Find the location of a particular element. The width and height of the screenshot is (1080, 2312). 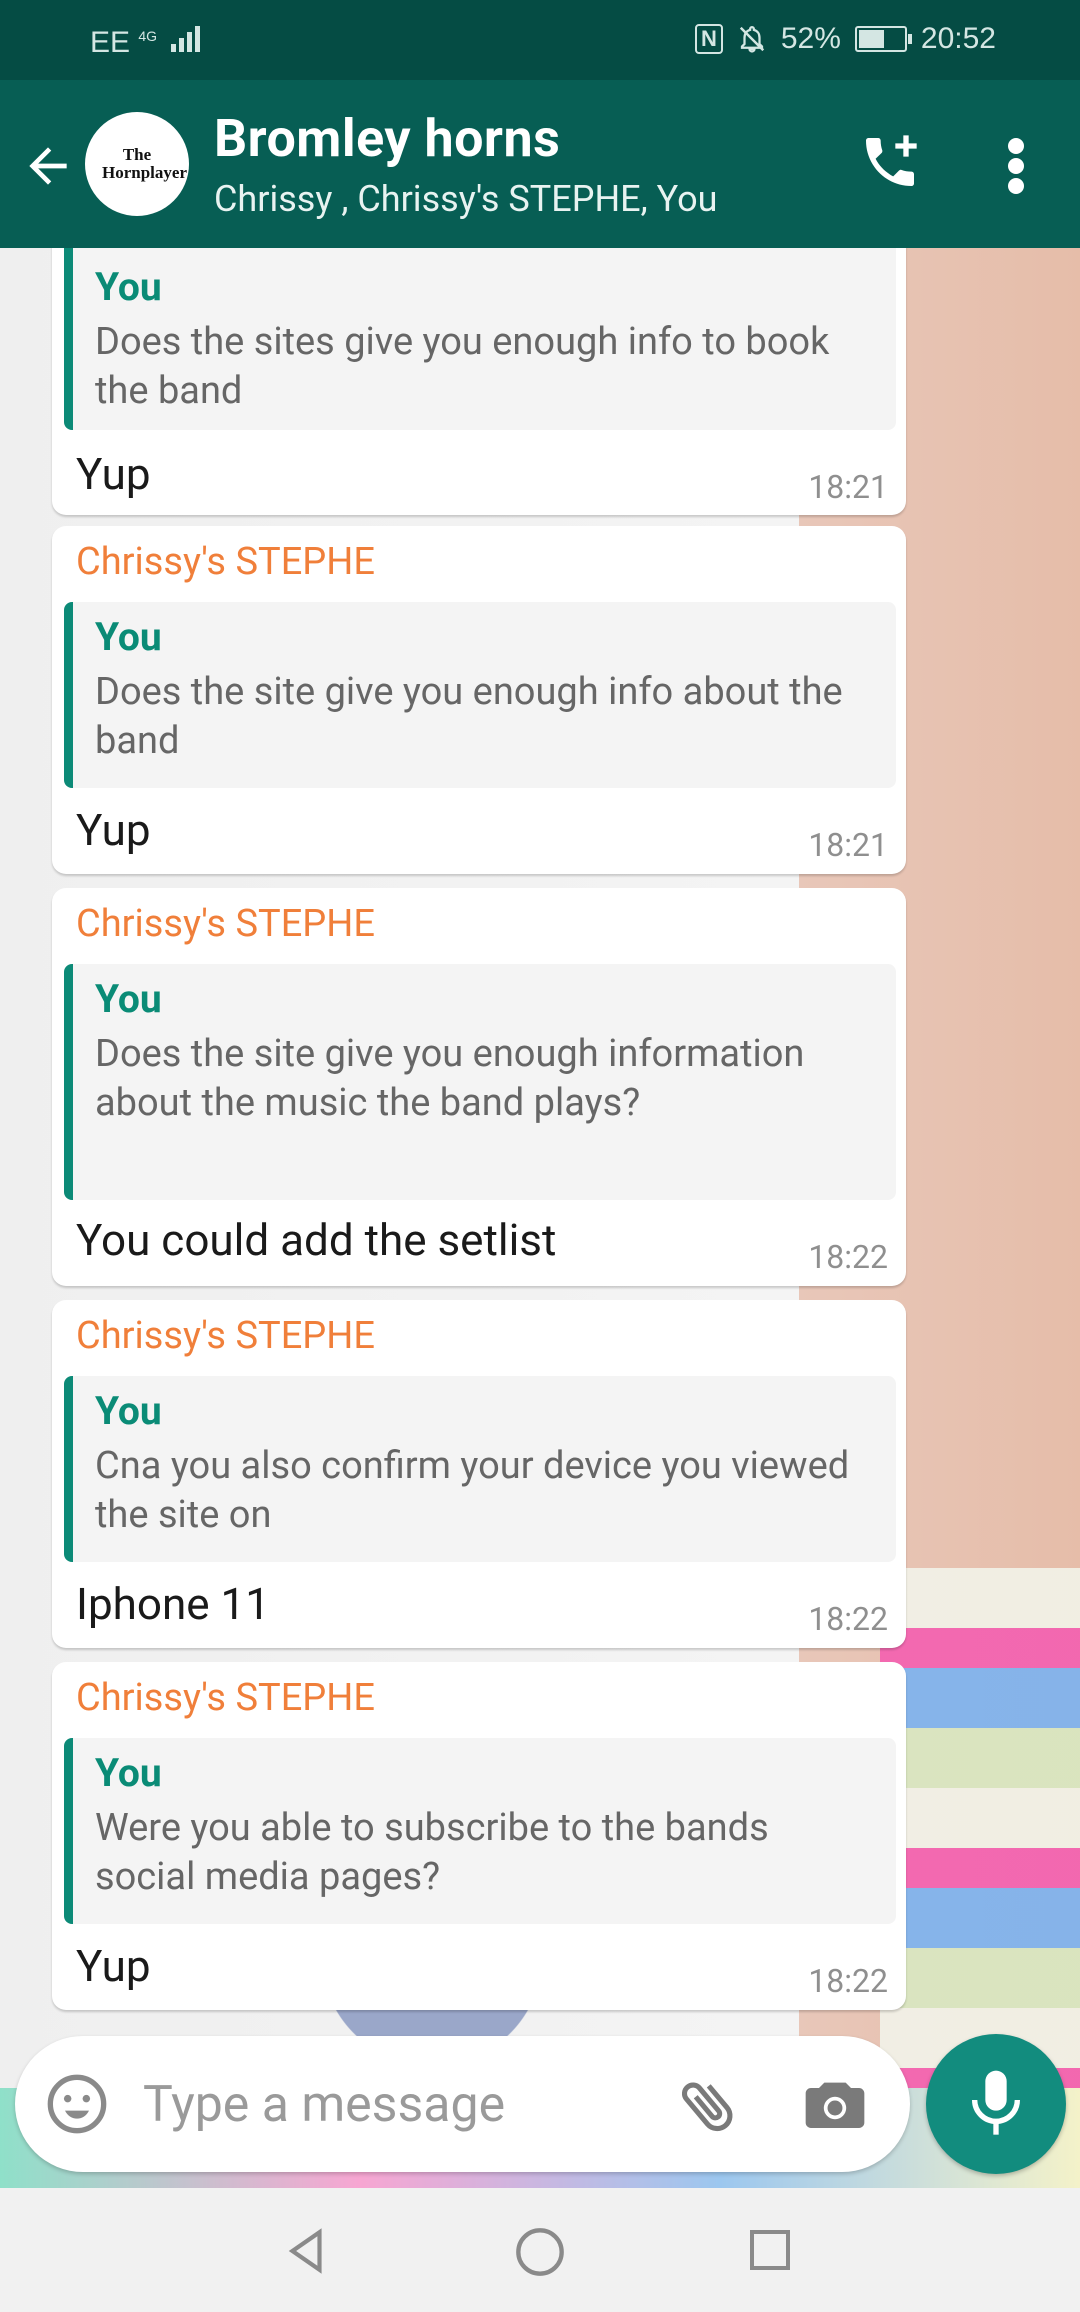

message-text: You could add the setlist is located at coordinates (316, 1240).